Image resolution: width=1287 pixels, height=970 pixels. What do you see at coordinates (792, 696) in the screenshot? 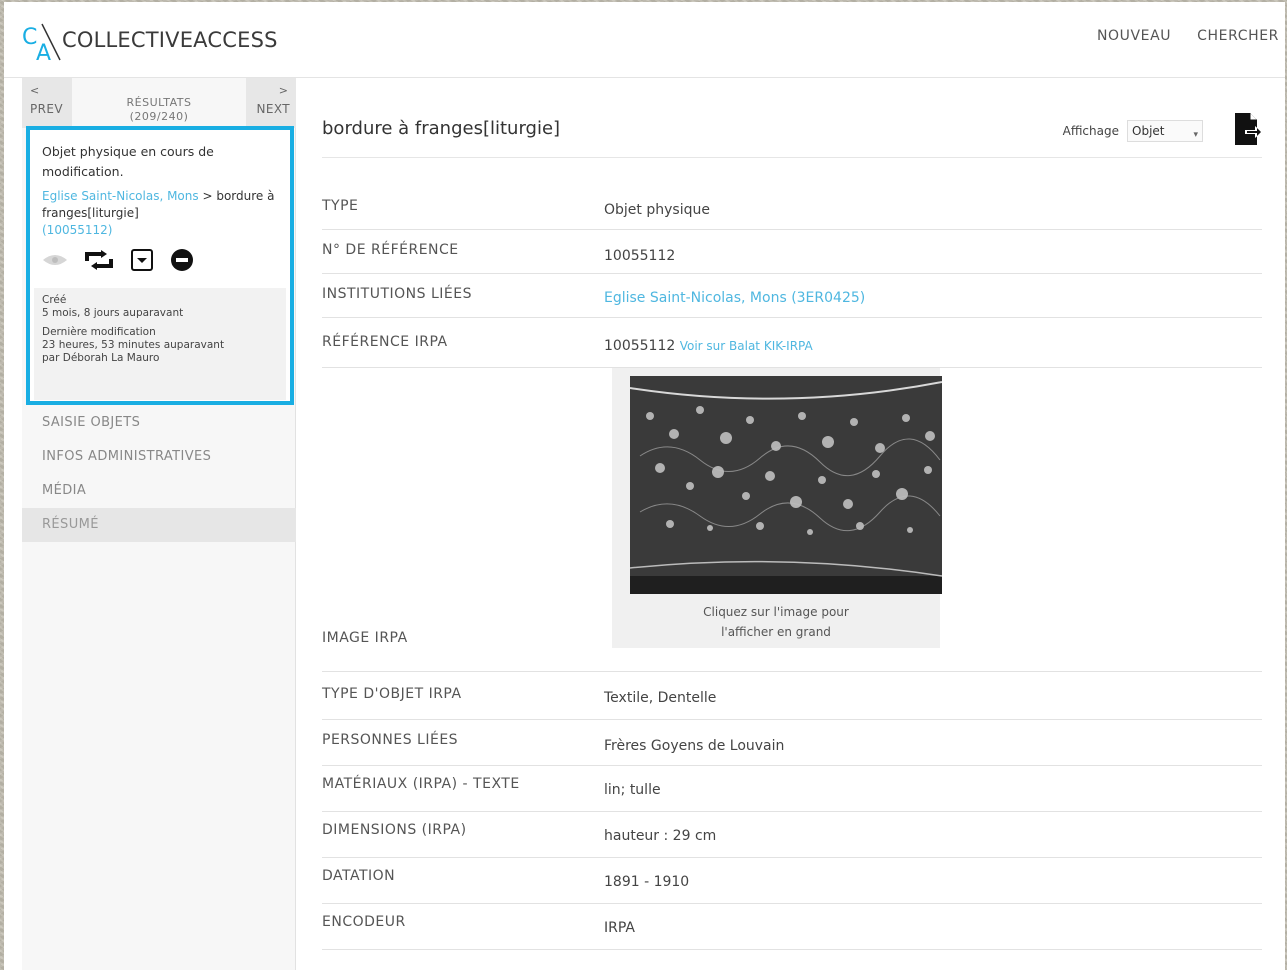
I see `field-row-object-type: TYPE D'OBJET IRPA Textile, Dentelle` at bounding box center [792, 696].